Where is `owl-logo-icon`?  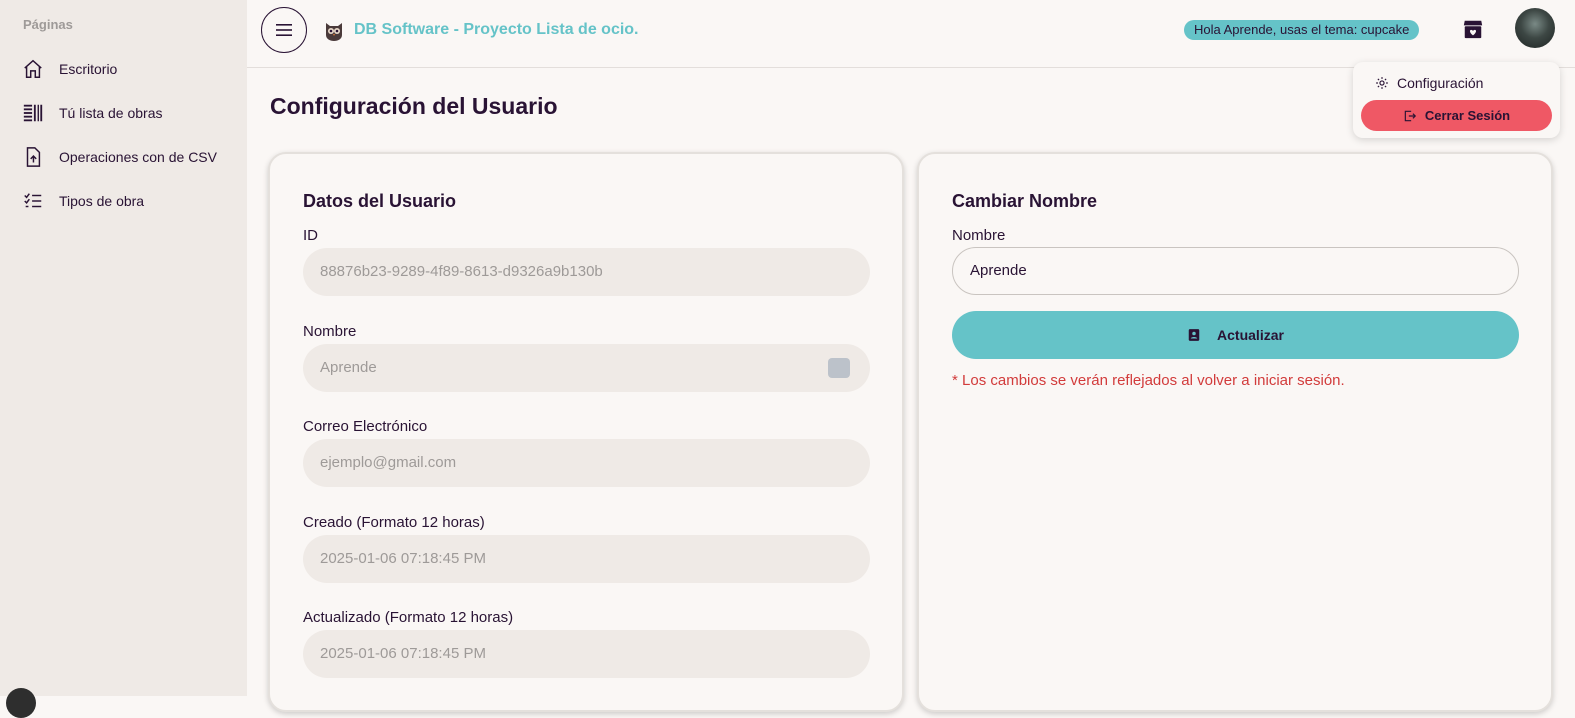
owl-logo-icon is located at coordinates (334, 32).